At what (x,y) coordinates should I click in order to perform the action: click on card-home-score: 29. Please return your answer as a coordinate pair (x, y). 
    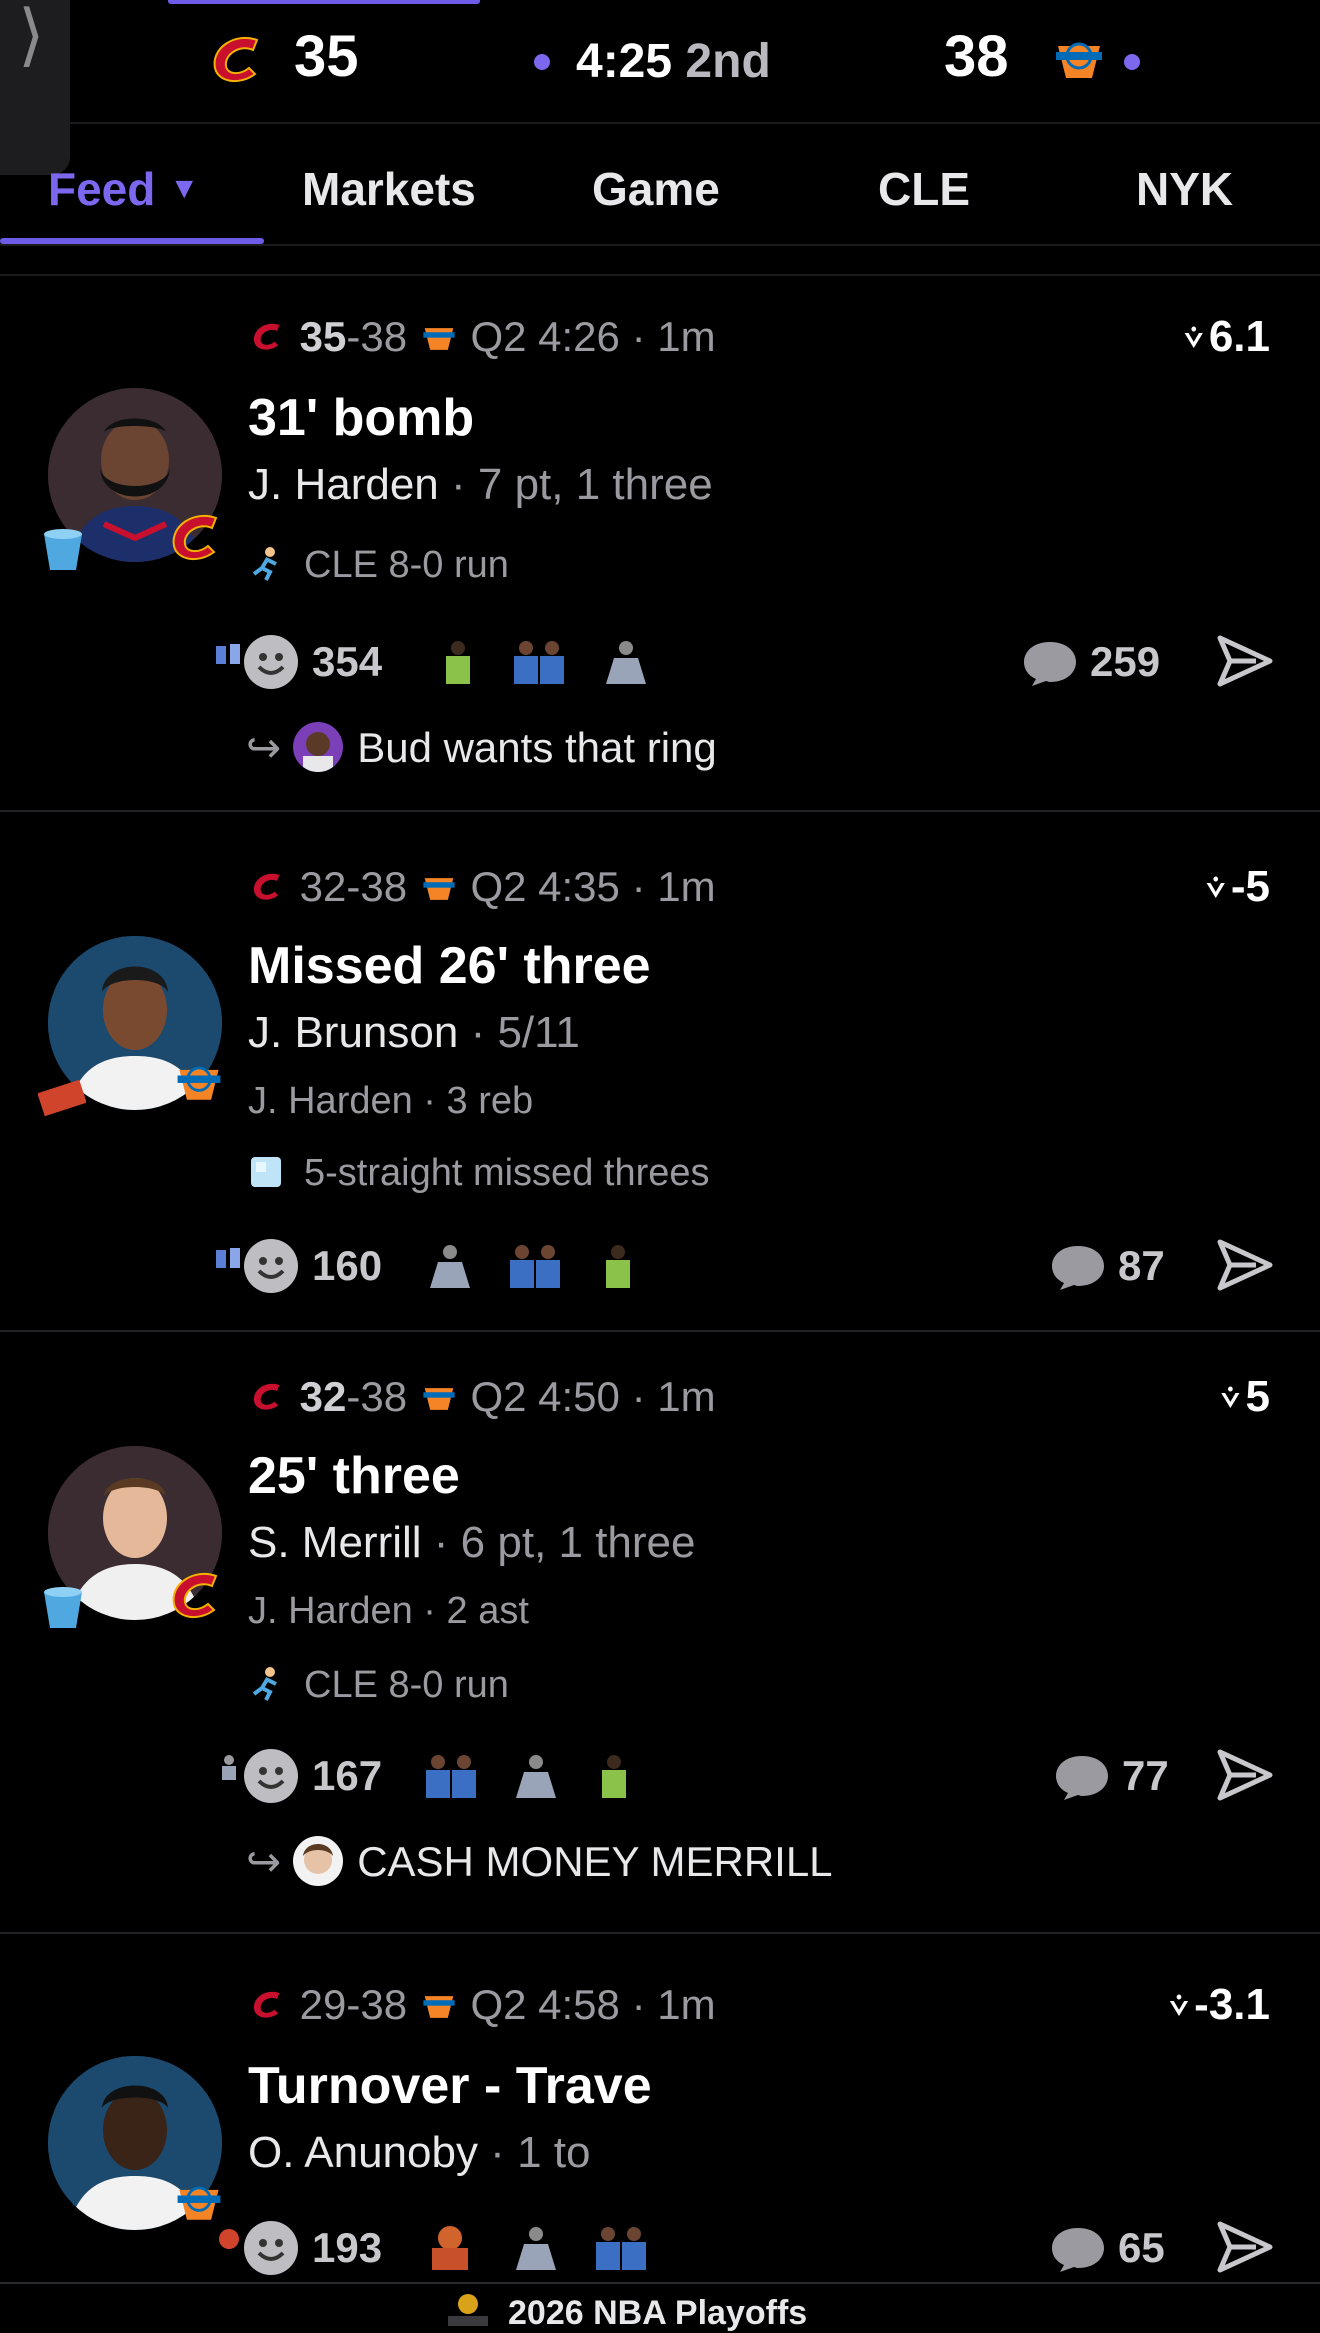
    Looking at the image, I should click on (323, 2004).